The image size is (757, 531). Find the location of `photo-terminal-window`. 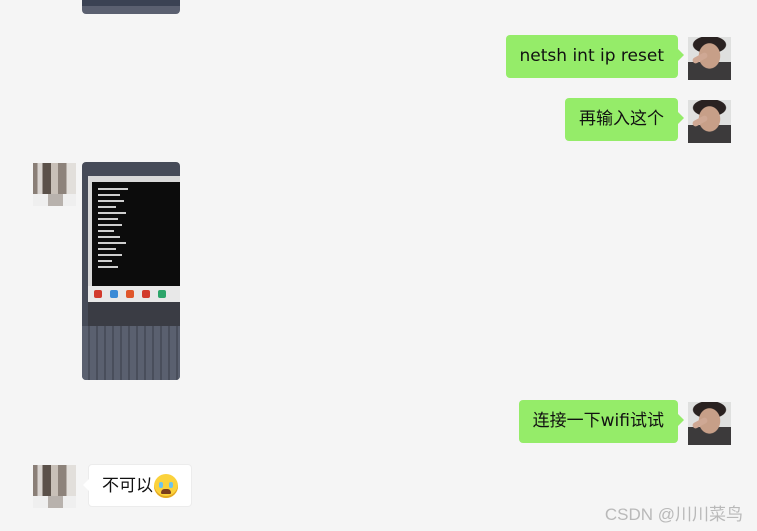

photo-terminal-window is located at coordinates (136, 234).